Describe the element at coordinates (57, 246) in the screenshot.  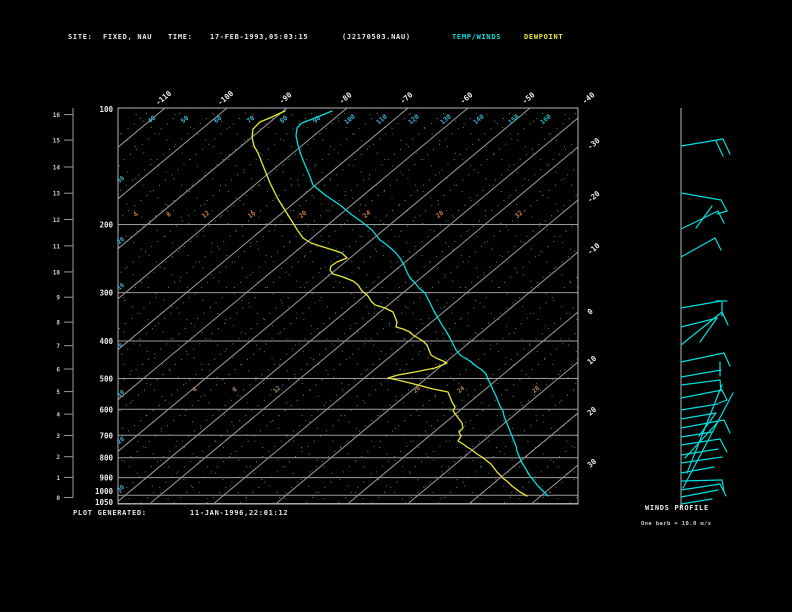
I see `height-axis-label: 11` at that location.